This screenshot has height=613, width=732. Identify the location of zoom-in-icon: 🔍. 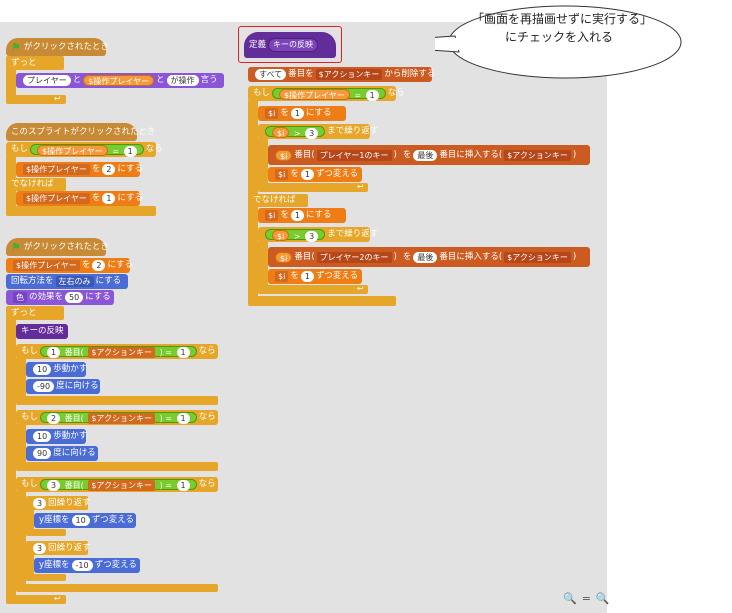
(603, 598).